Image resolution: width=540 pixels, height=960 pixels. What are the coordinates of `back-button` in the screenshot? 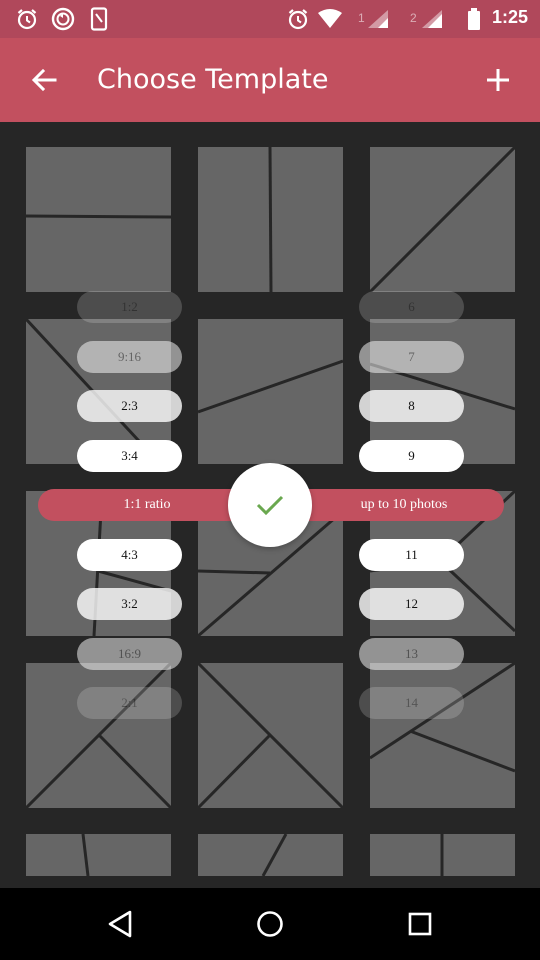 It's located at (44, 80).